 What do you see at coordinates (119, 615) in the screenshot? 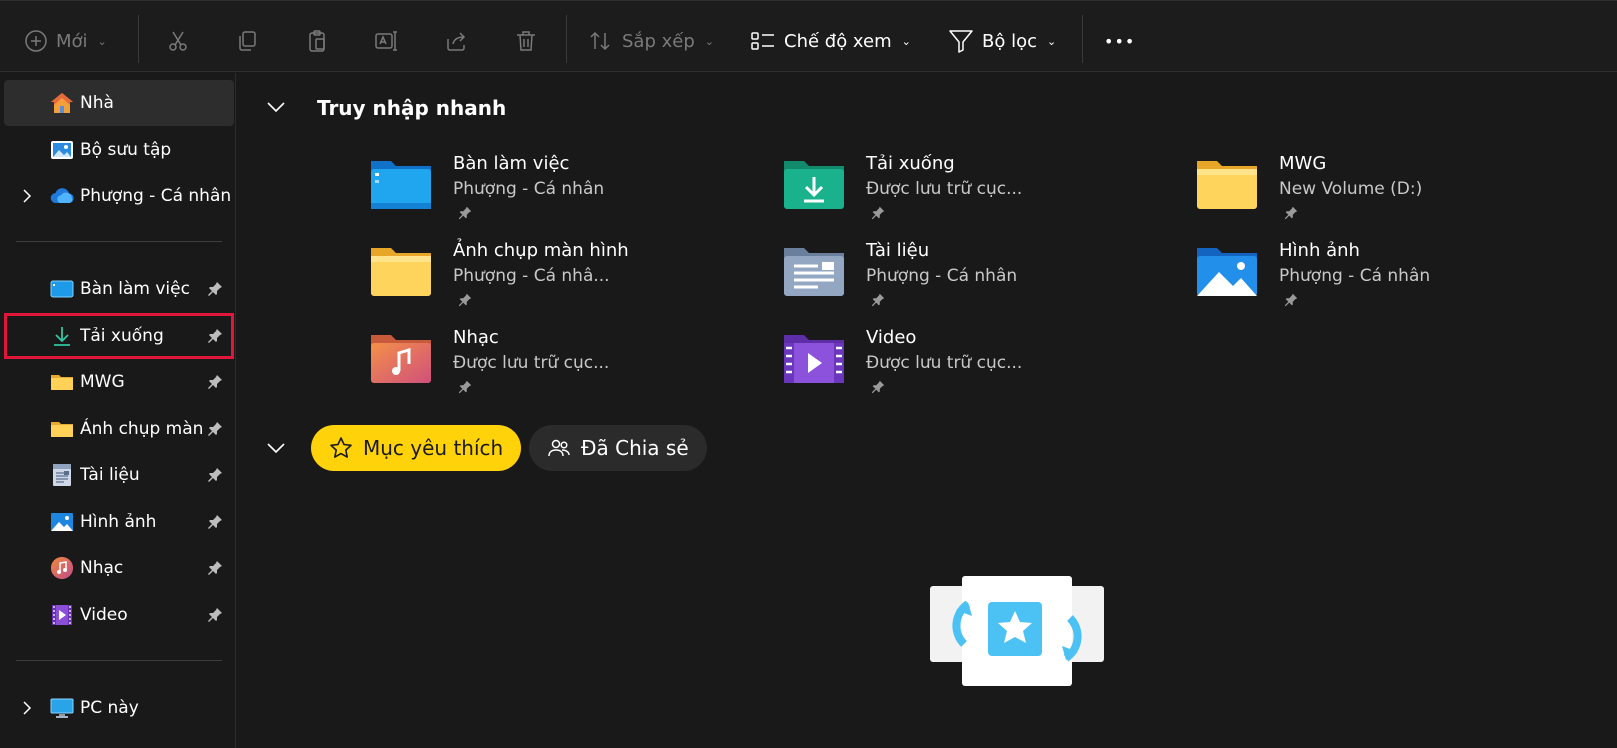
I see `sidebar-item-video: Video` at bounding box center [119, 615].